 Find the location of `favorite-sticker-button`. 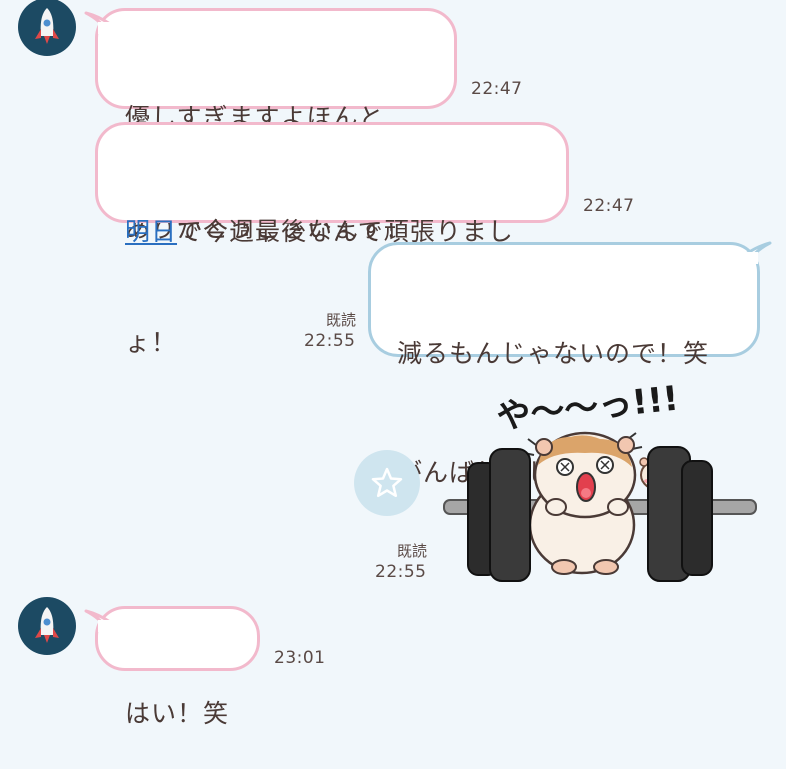

favorite-sticker-button is located at coordinates (387, 483).